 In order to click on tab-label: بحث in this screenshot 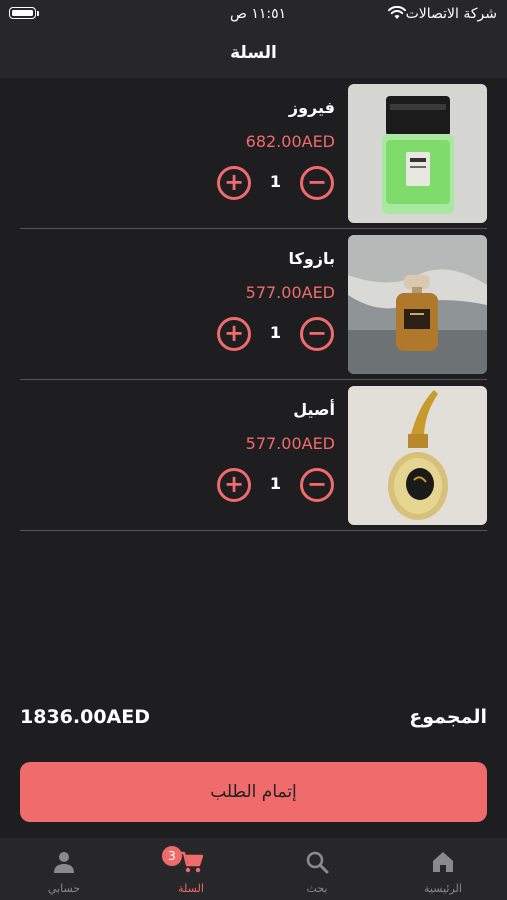, I will do `click(317, 888)`.